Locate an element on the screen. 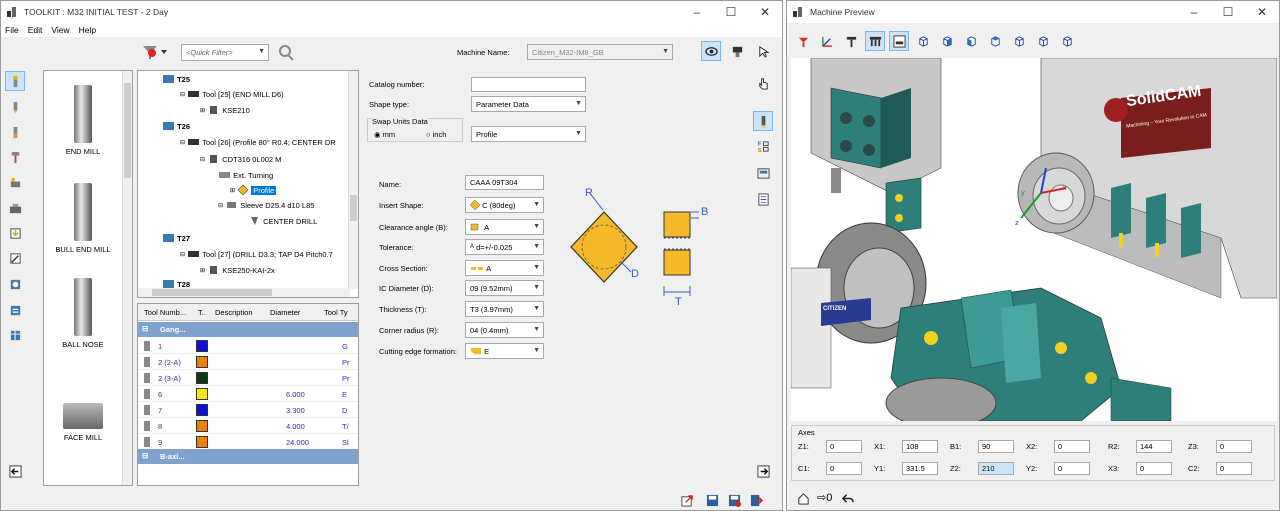 This screenshot has width=1280, height=511. tree-vscrollbar is located at coordinates (353, 180).